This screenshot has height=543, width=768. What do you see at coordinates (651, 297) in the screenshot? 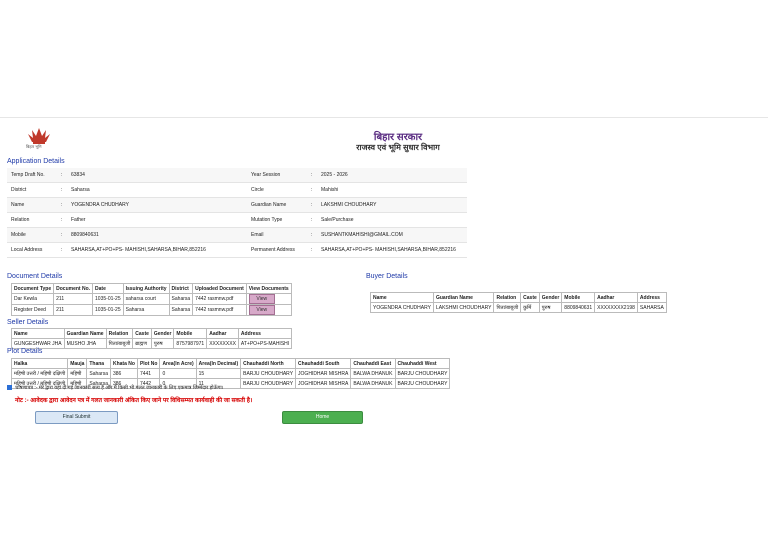
I see `column-header: Address` at bounding box center [651, 297].